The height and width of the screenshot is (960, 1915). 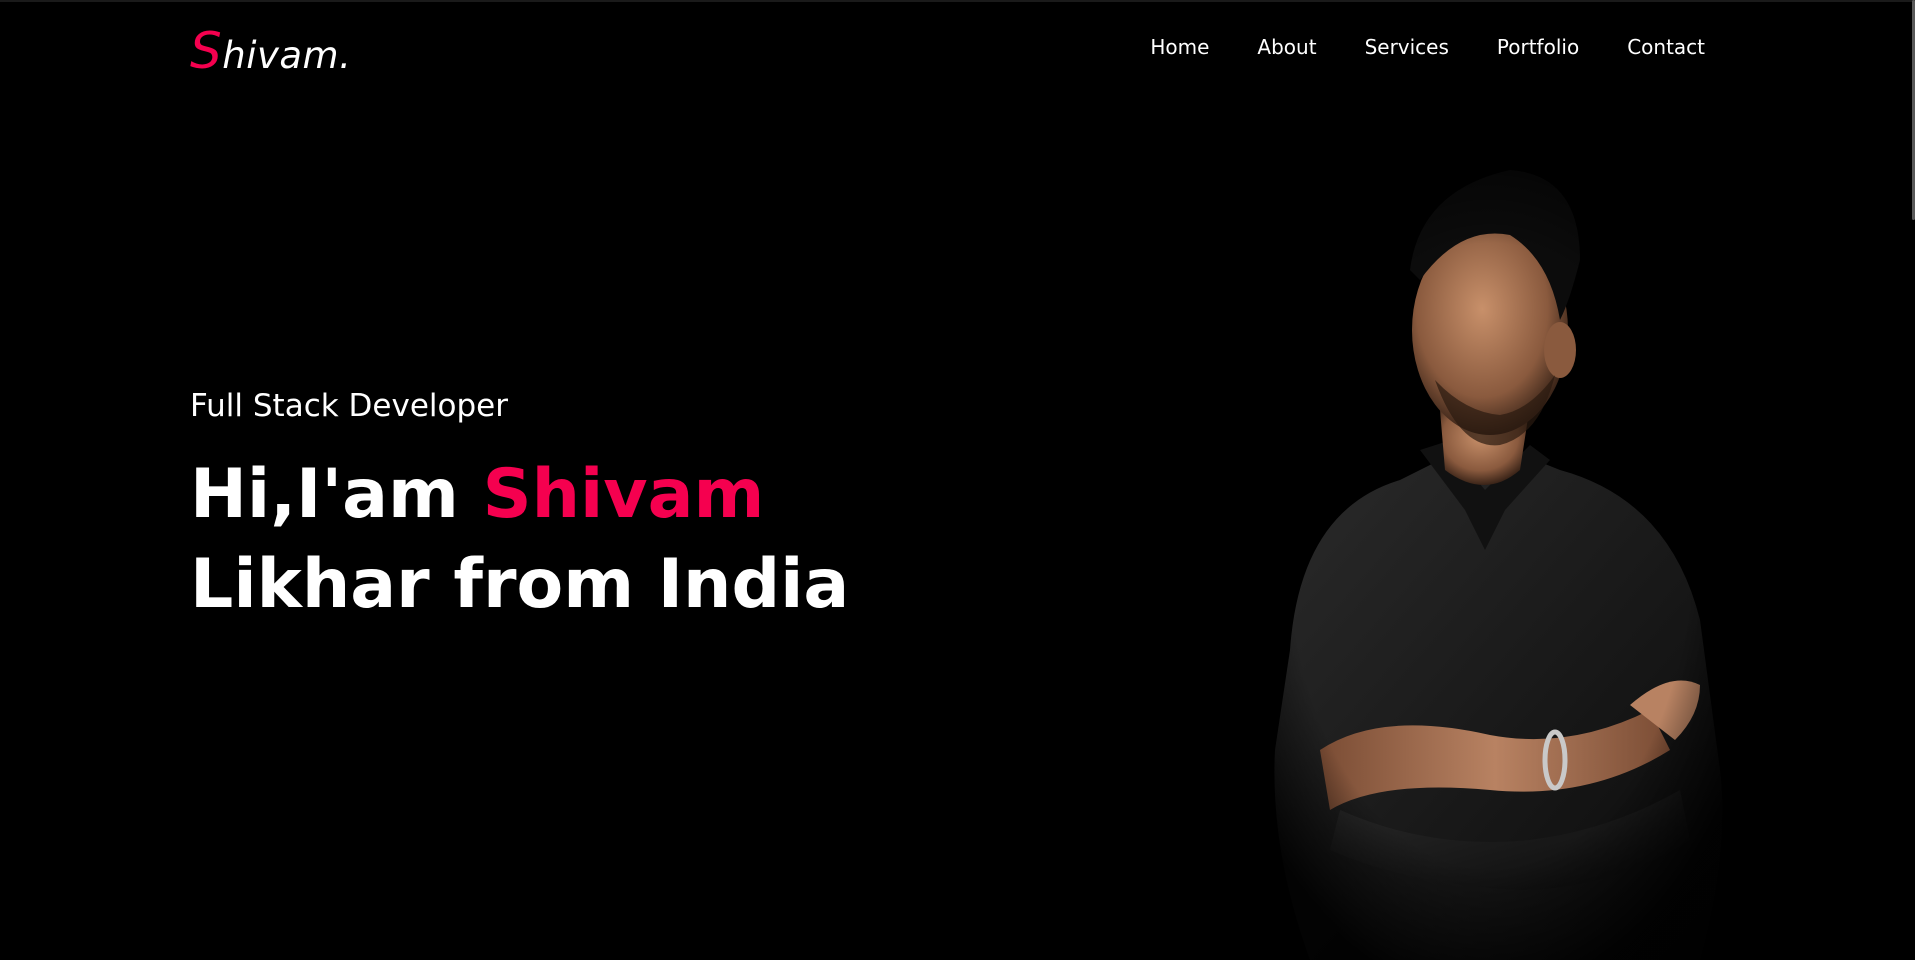 I want to click on headline-name-highlight: Shivam, so click(x=623, y=494).